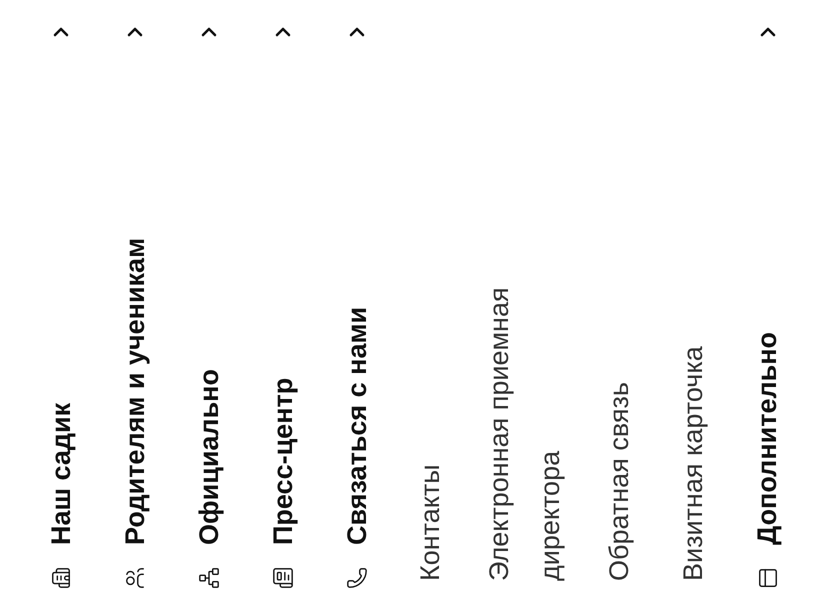 The width and height of the screenshot is (836, 607). I want to click on menu-section-link: Дополнительно, so click(767, 305).